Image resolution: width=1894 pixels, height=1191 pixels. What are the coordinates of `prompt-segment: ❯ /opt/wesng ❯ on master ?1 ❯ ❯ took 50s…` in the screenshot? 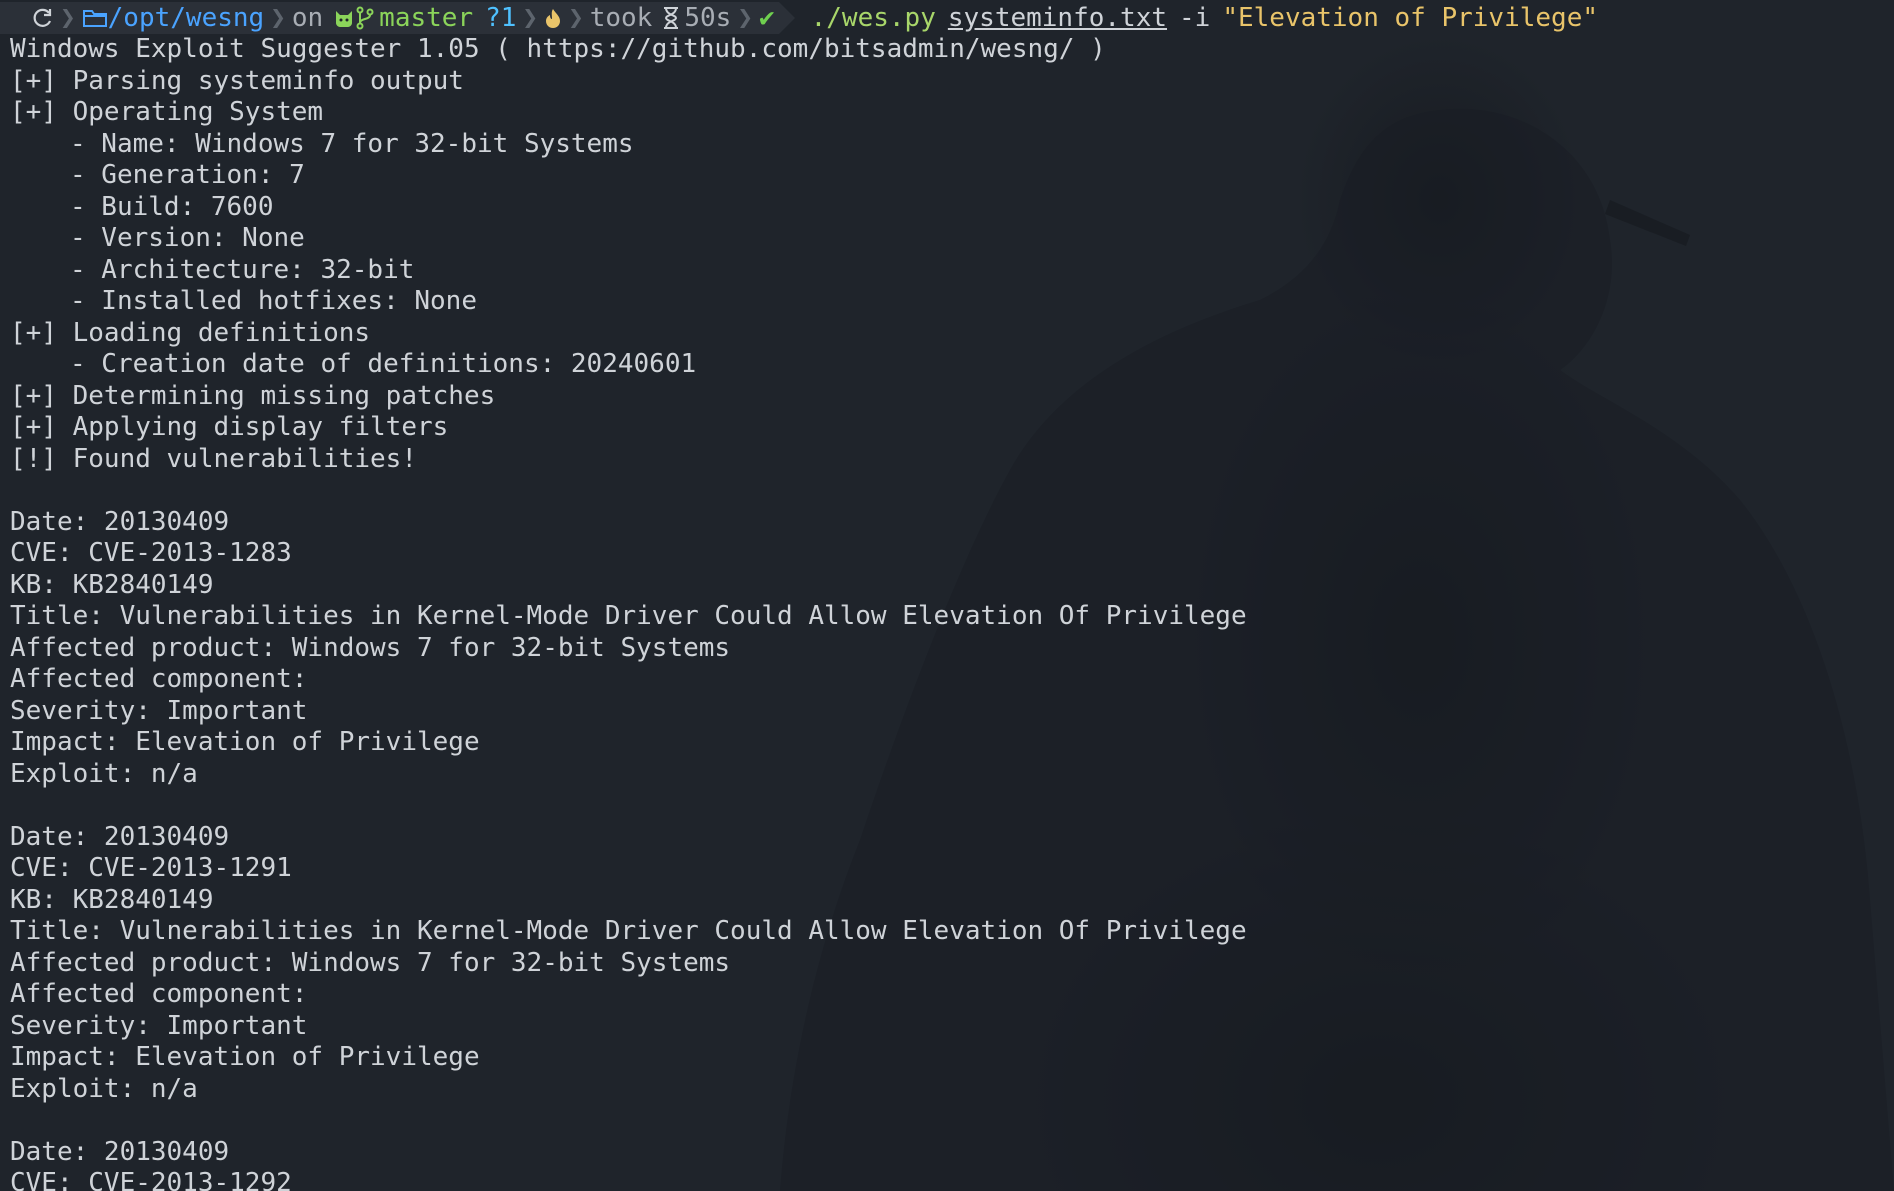 It's located at (389, 18).